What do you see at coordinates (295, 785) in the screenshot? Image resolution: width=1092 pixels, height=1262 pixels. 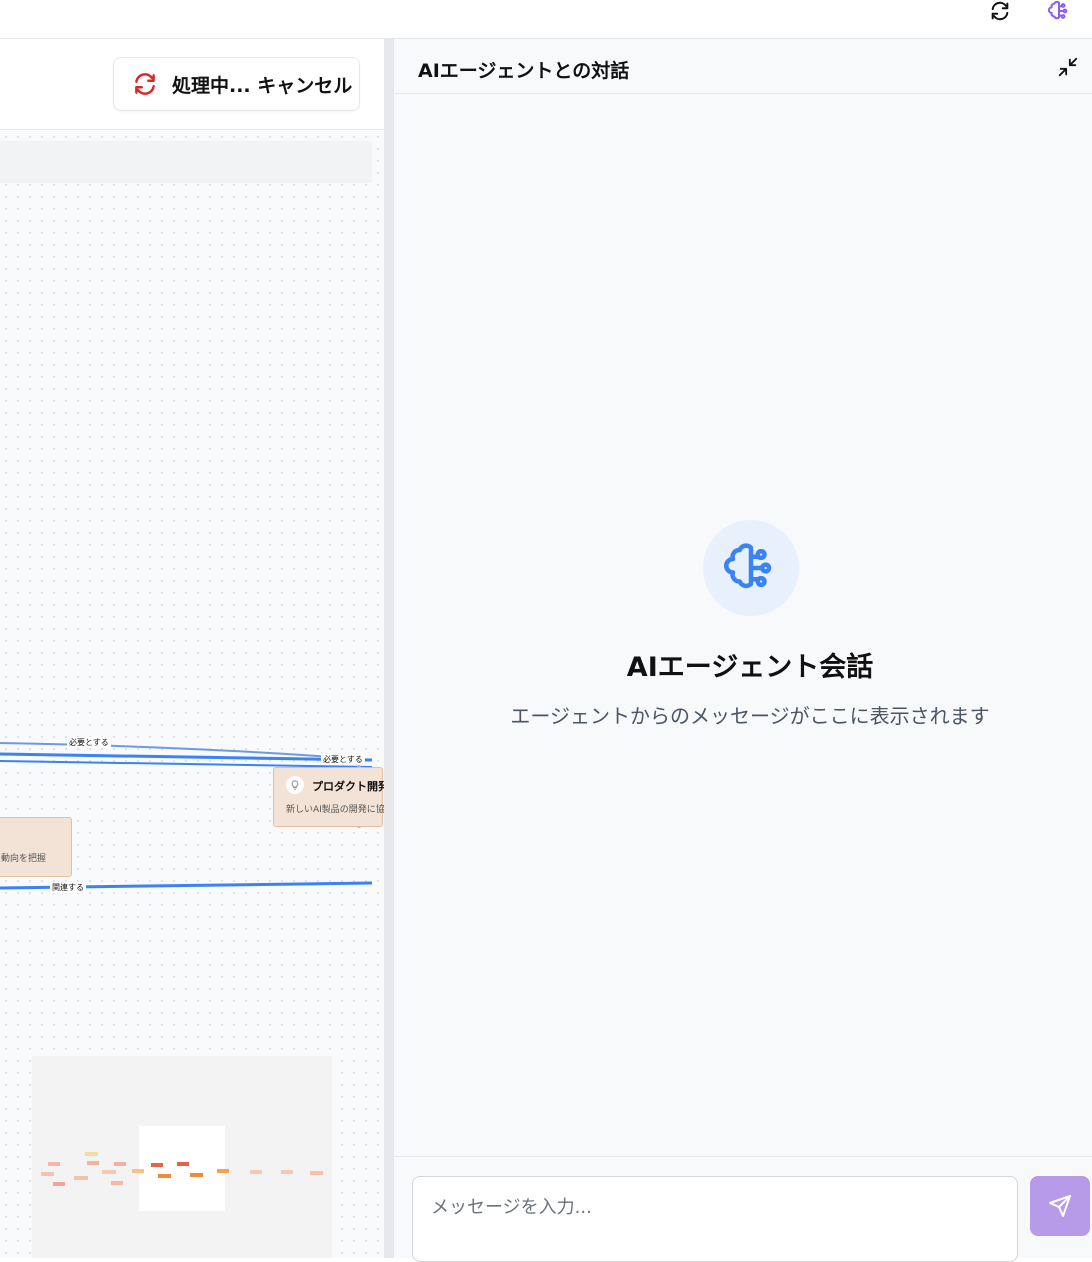 I see `lightbulb-icon` at bounding box center [295, 785].